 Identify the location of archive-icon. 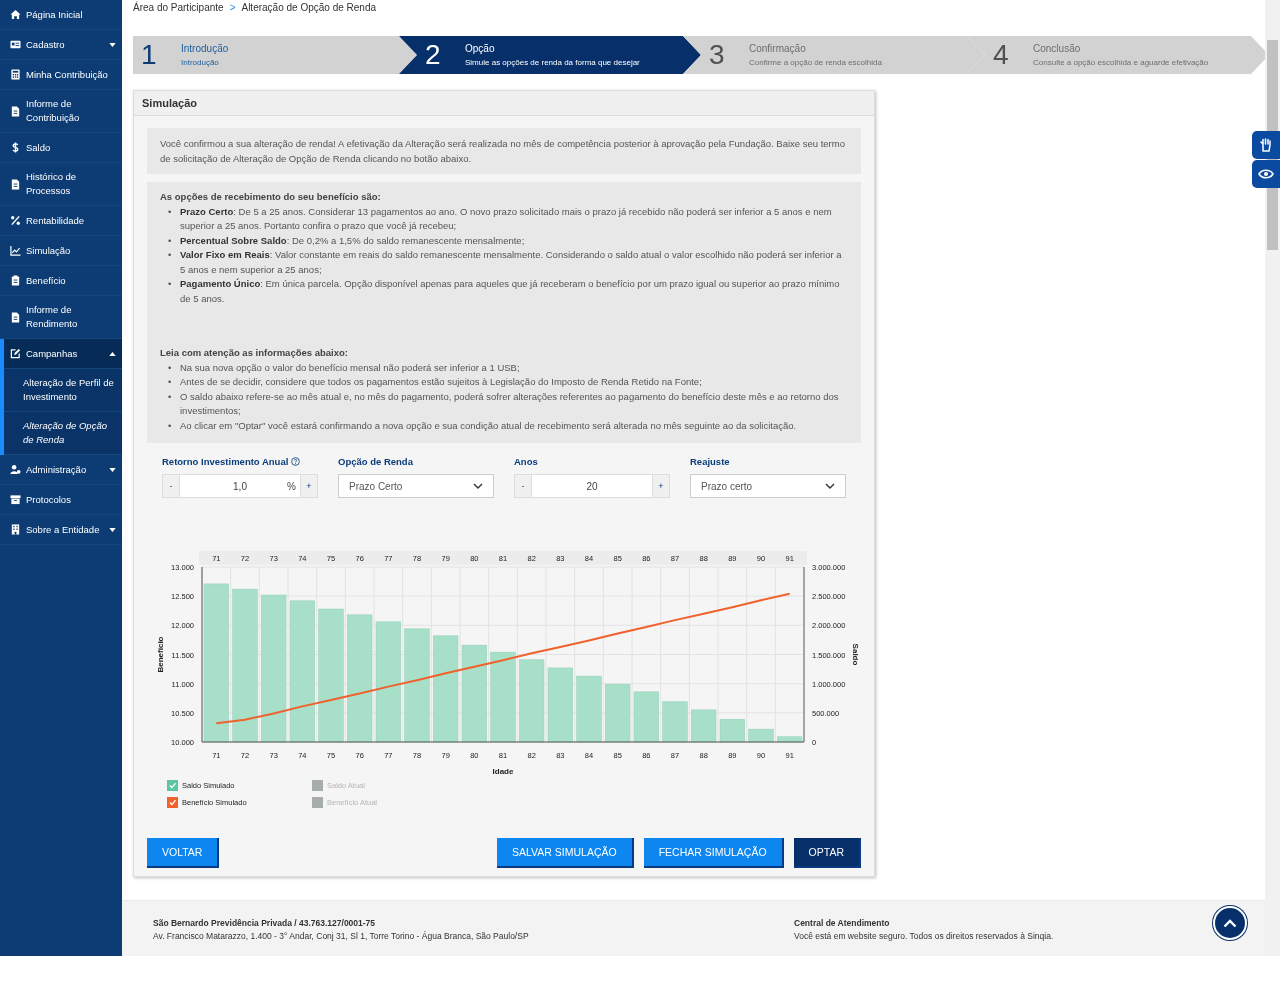
(15, 499).